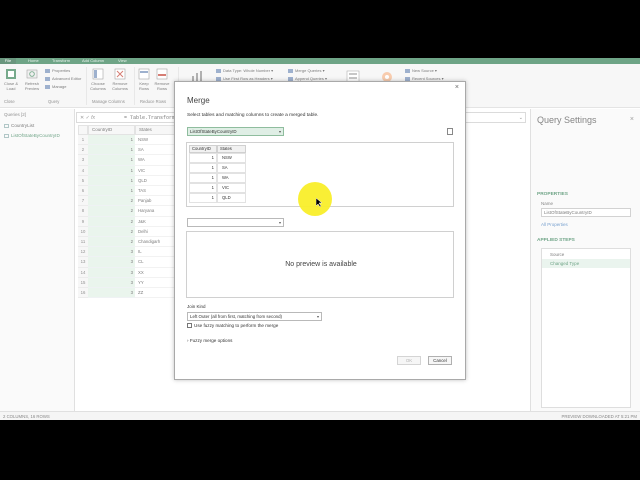 This screenshot has height=480, width=640. Describe the element at coordinates (231, 168) in the screenshot. I see `preview-cell-states: SA` at that location.